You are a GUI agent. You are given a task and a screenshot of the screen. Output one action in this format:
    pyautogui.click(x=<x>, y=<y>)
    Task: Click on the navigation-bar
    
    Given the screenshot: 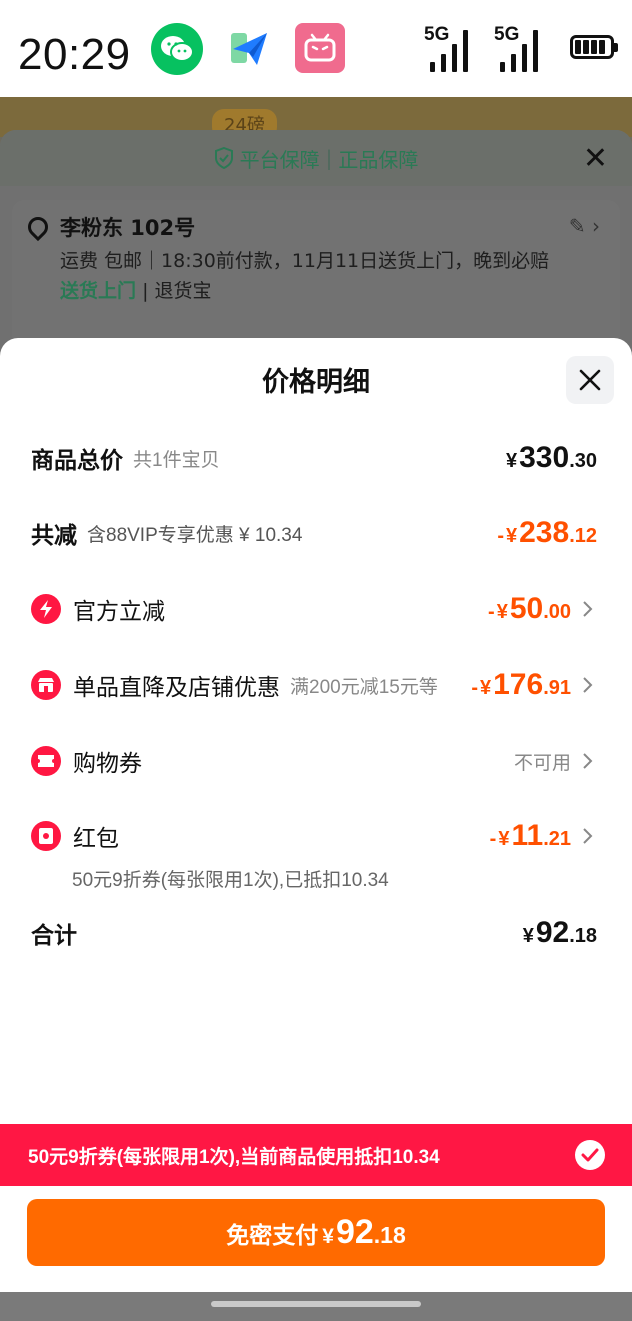 What is the action you would take?
    pyautogui.click(x=316, y=1306)
    